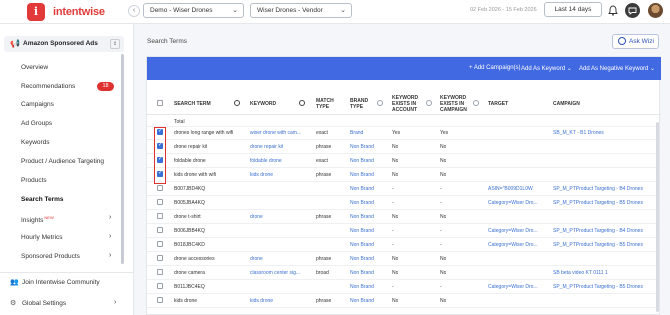 This screenshot has width=670, height=315. I want to click on add-as-negative-keyword-button: Add As Negative Keyword ⌄, so click(617, 68).